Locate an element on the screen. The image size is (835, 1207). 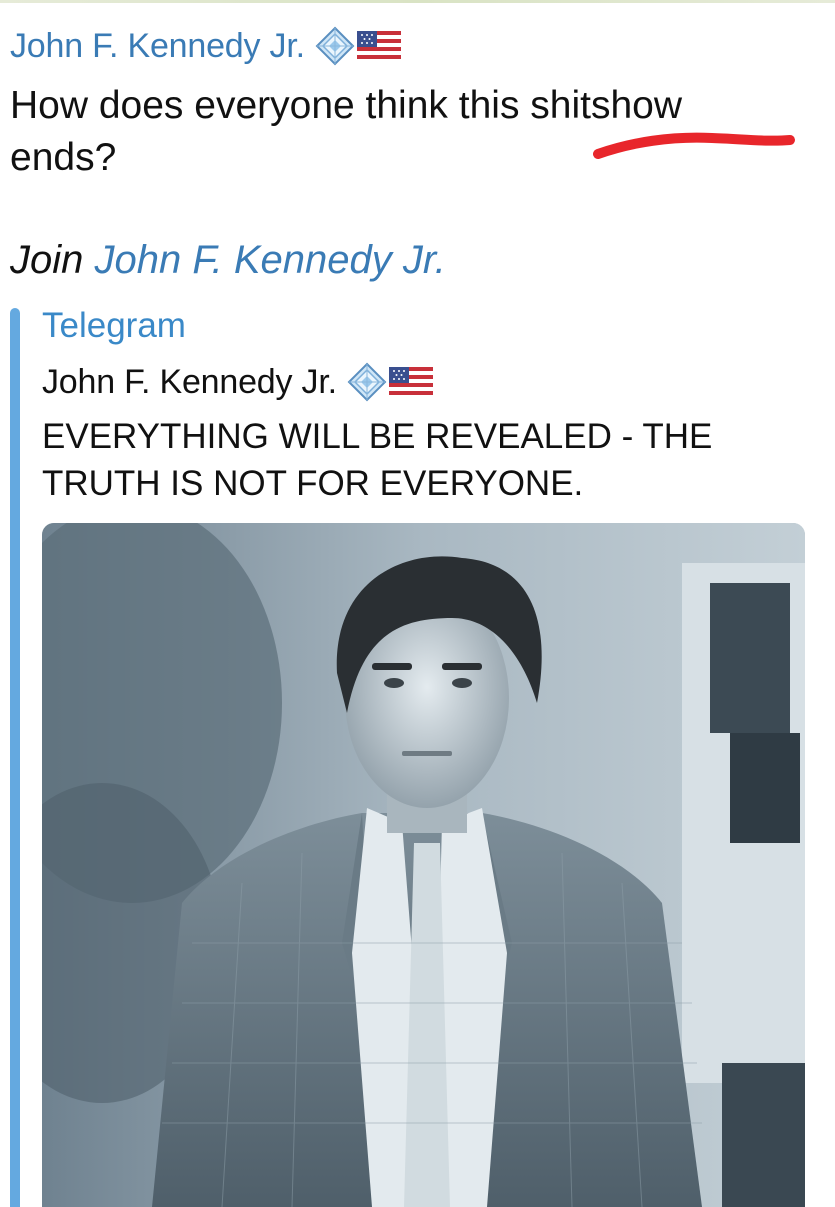
sender-name: John F. Kennedy Jr. is located at coordinates (157, 46).